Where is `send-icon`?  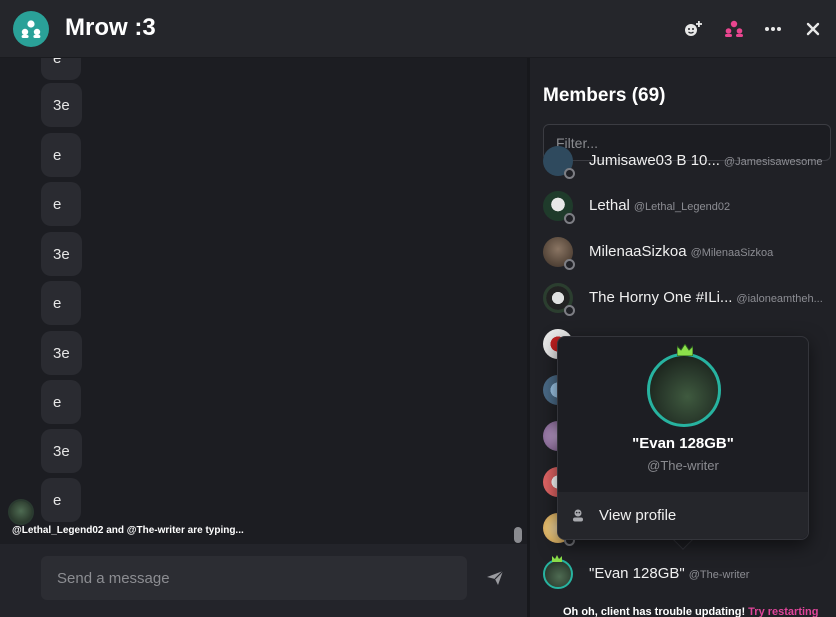
send-icon is located at coordinates (495, 577).